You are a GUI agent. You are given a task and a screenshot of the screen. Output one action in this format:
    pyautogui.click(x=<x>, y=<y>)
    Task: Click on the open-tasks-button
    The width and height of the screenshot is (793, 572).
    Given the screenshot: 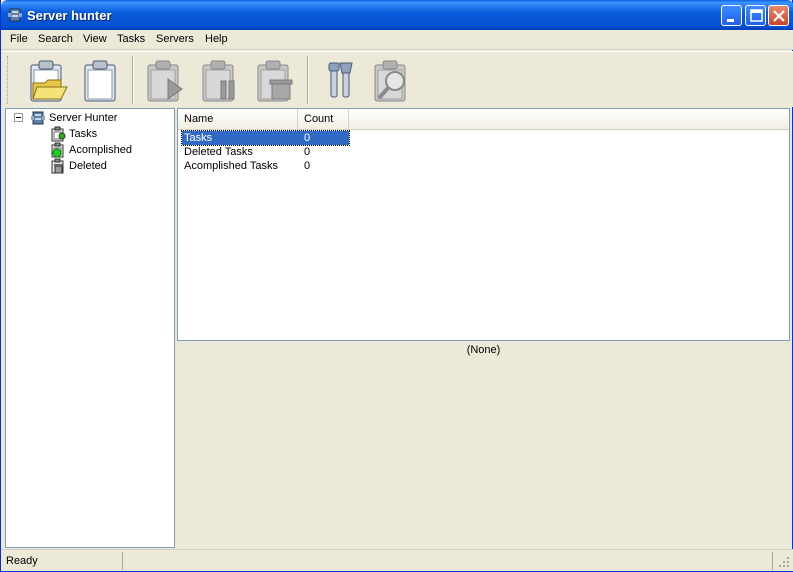 What is the action you would take?
    pyautogui.click(x=49, y=80)
    